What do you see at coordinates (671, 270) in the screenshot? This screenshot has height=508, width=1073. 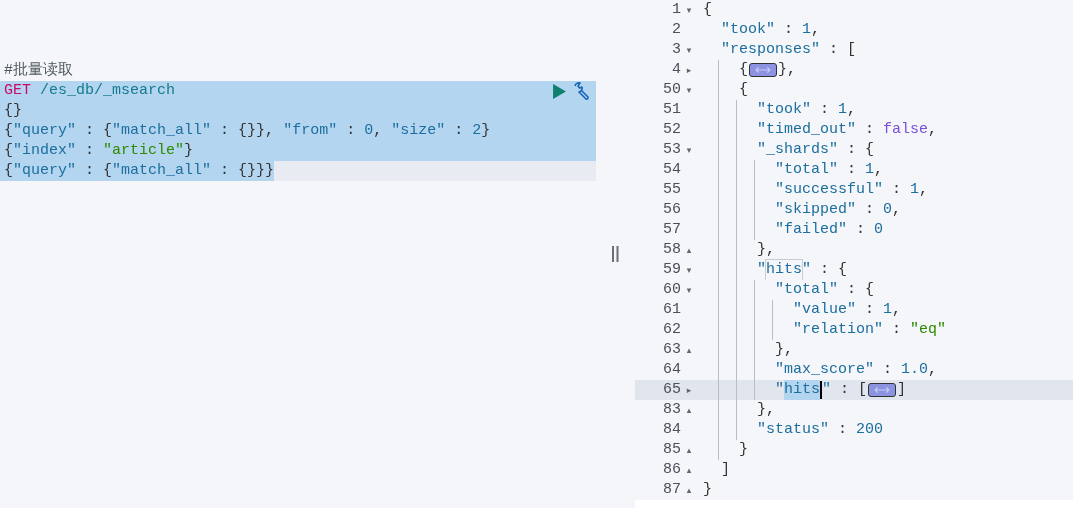 I see `line-number: 59` at bounding box center [671, 270].